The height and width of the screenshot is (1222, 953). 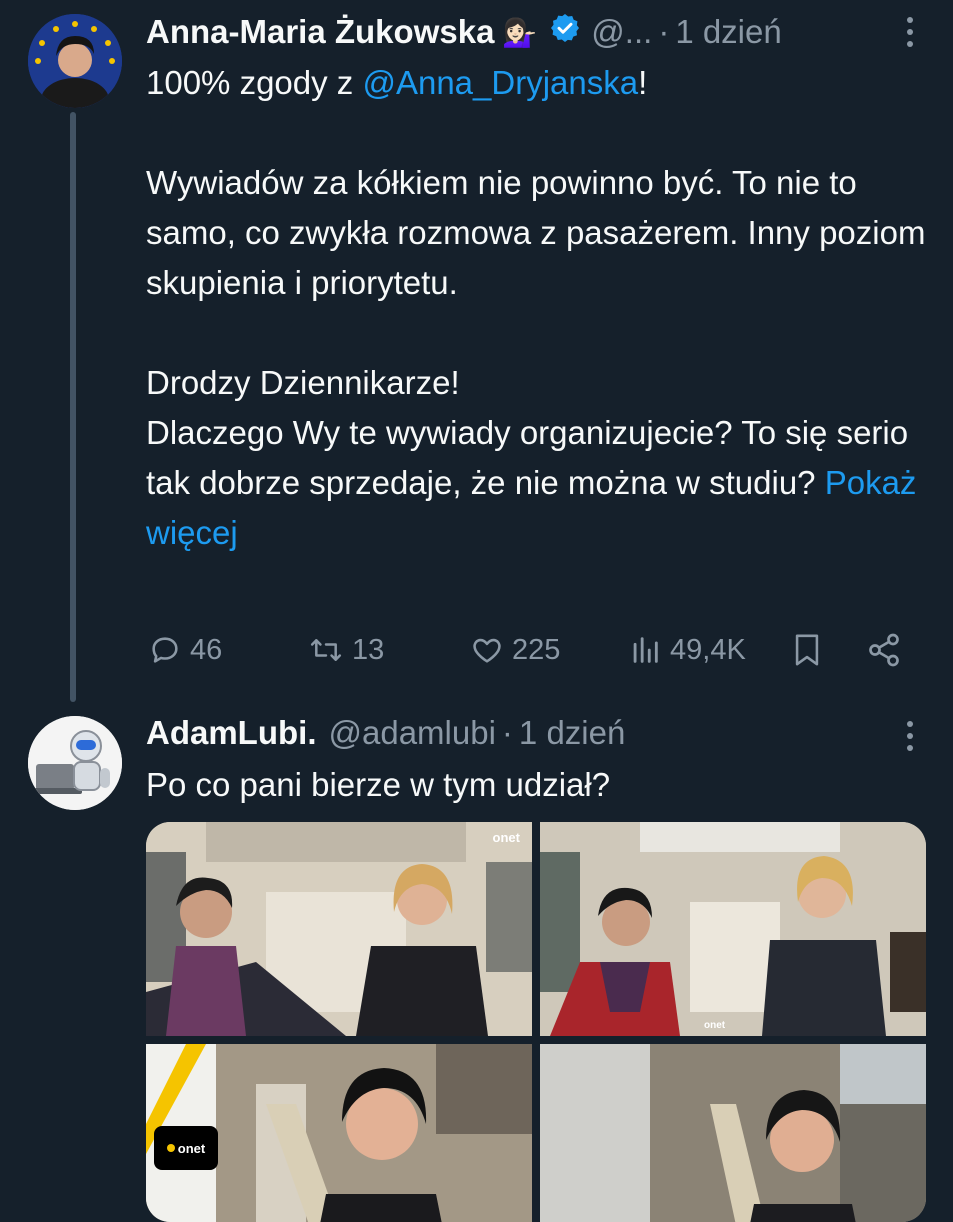 I want to click on retweet-count: 13, so click(x=368, y=649).